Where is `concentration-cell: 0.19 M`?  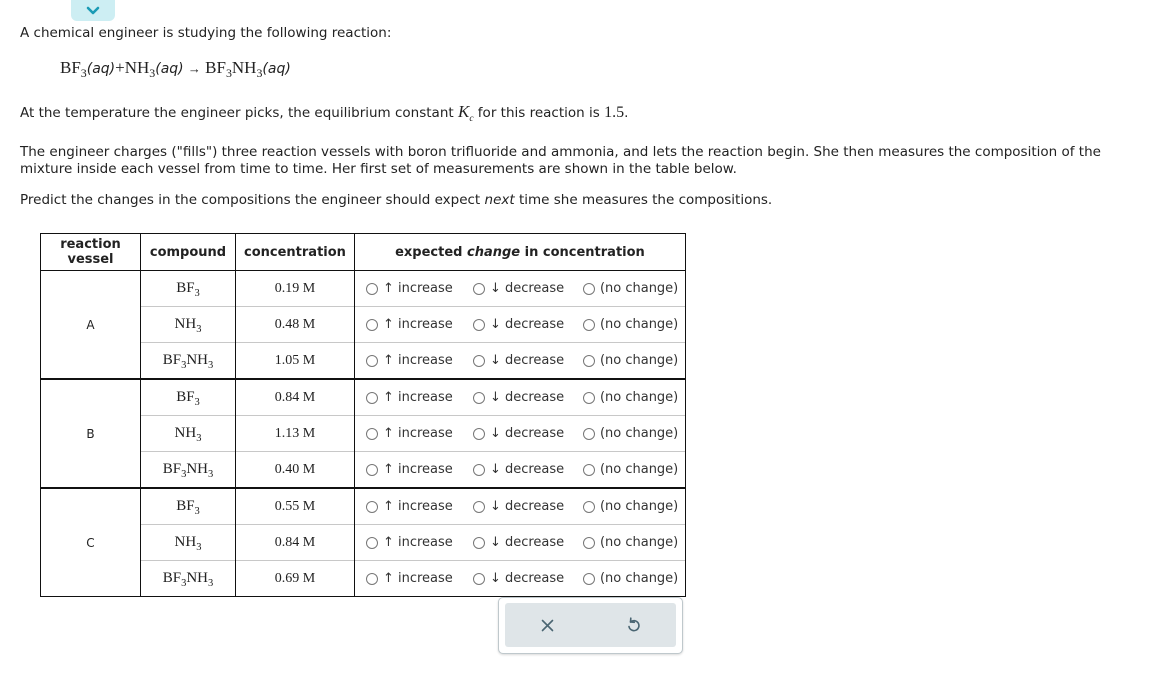
concentration-cell: 0.19 M is located at coordinates (295, 288).